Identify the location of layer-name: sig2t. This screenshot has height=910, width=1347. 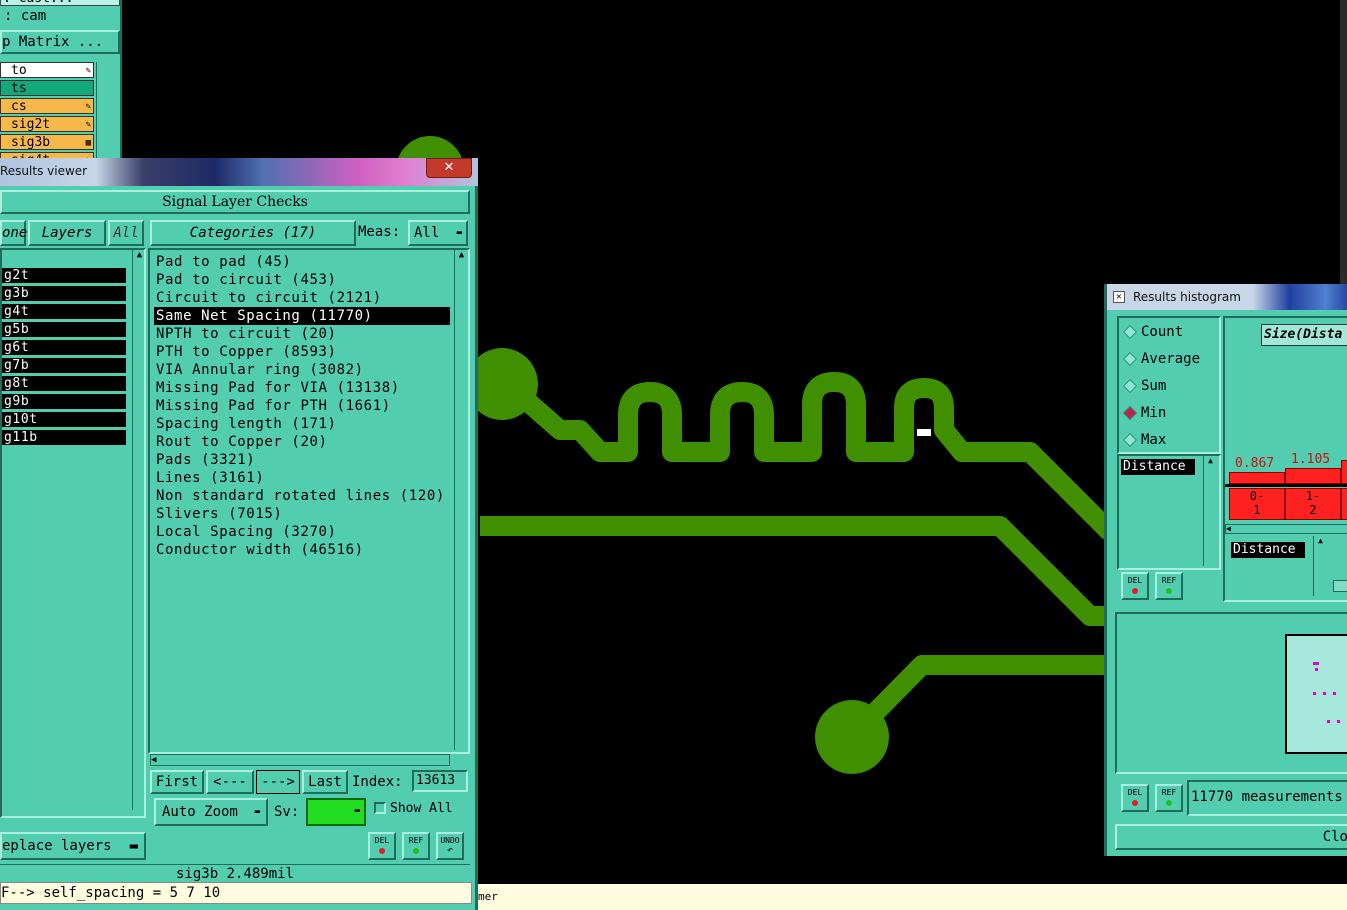
(31, 124).